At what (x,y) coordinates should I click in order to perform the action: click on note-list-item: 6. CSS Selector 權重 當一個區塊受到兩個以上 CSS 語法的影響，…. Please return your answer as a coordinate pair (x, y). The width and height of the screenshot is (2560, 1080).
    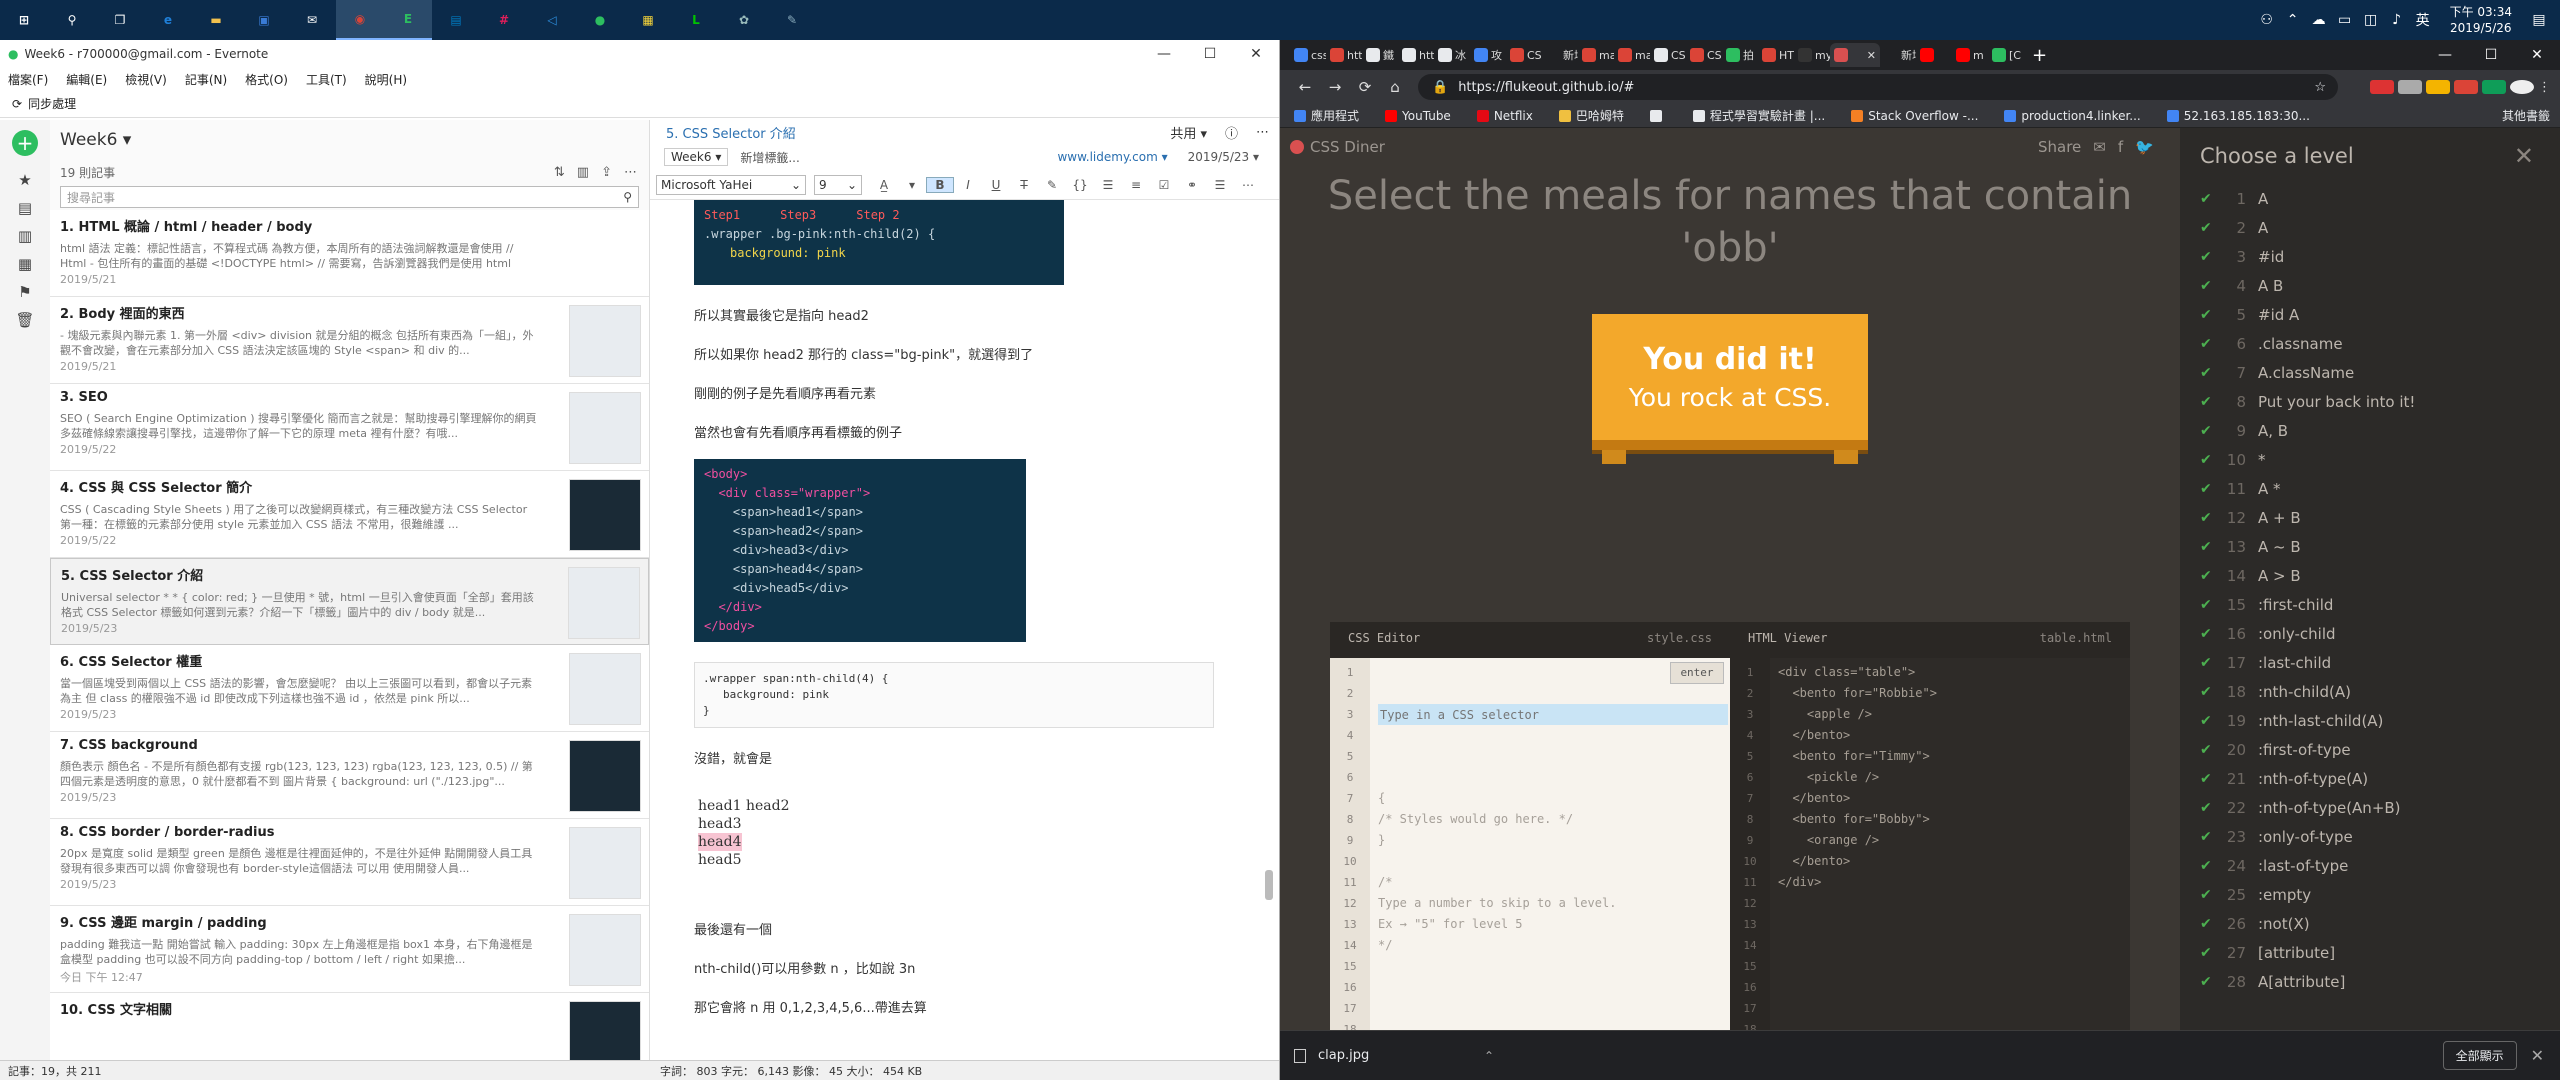
    Looking at the image, I should click on (349, 688).